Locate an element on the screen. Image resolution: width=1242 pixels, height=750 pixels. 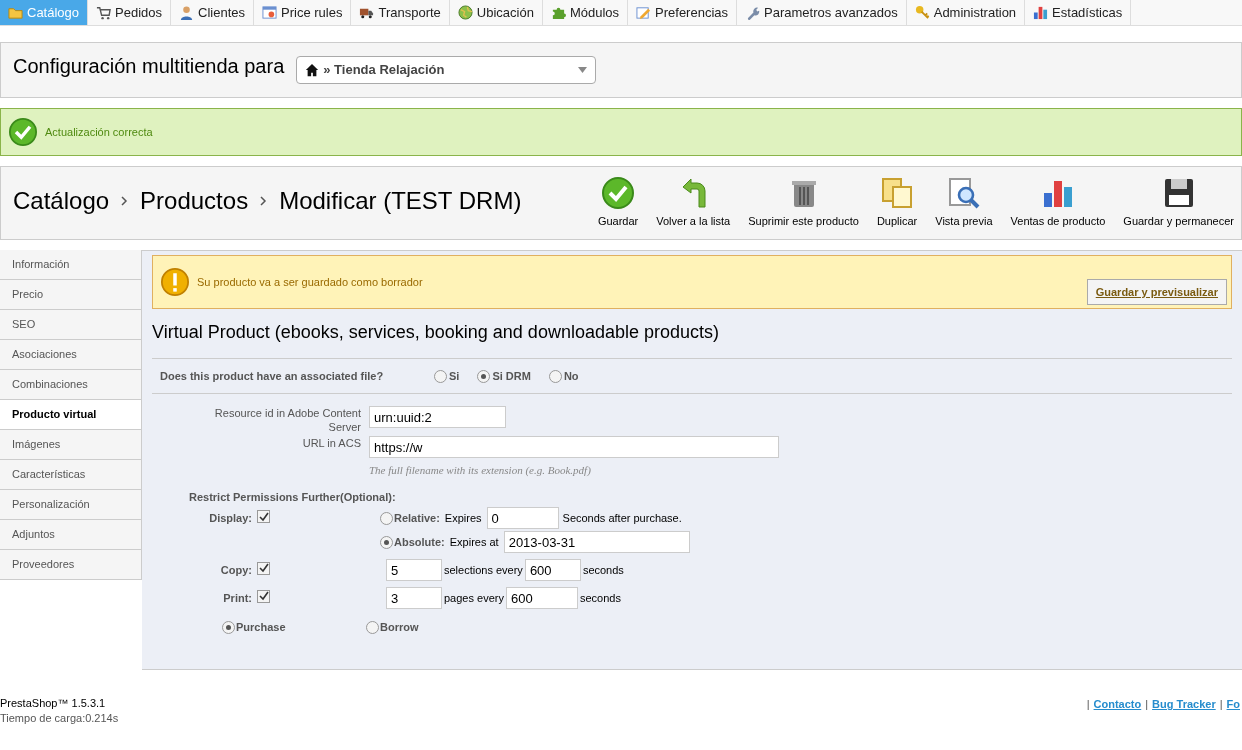
caret-icon is located at coordinates (583, 70).